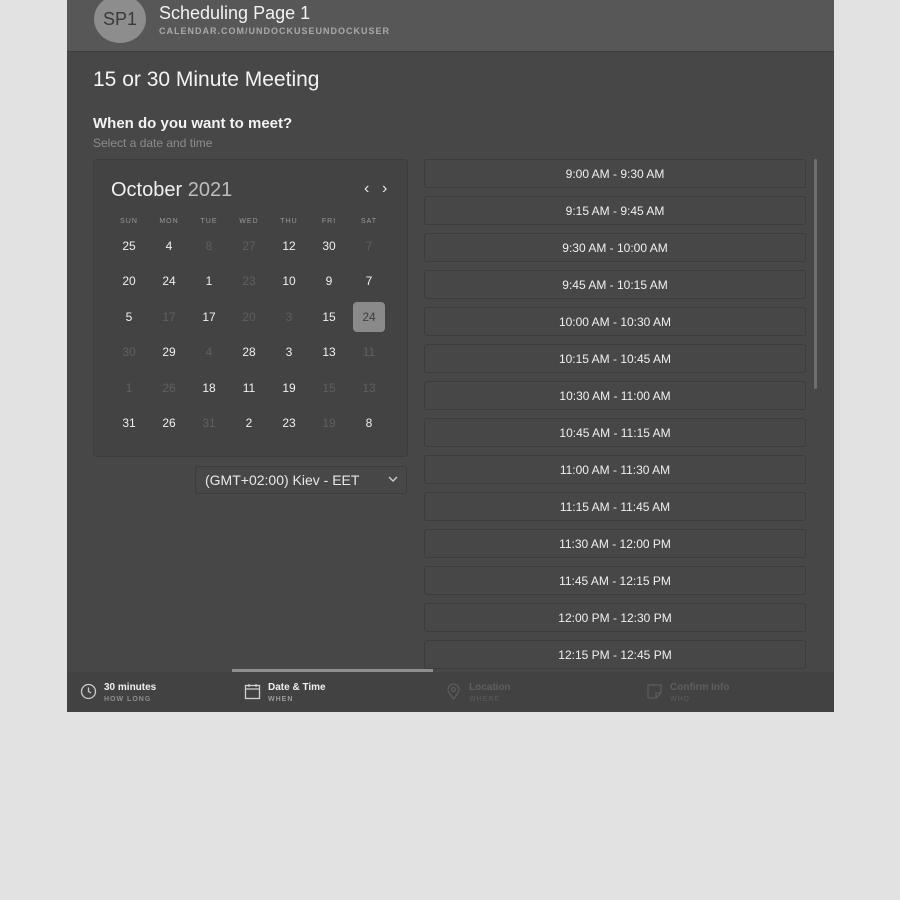  What do you see at coordinates (209, 221) in the screenshot?
I see `weekday-label: TUE` at bounding box center [209, 221].